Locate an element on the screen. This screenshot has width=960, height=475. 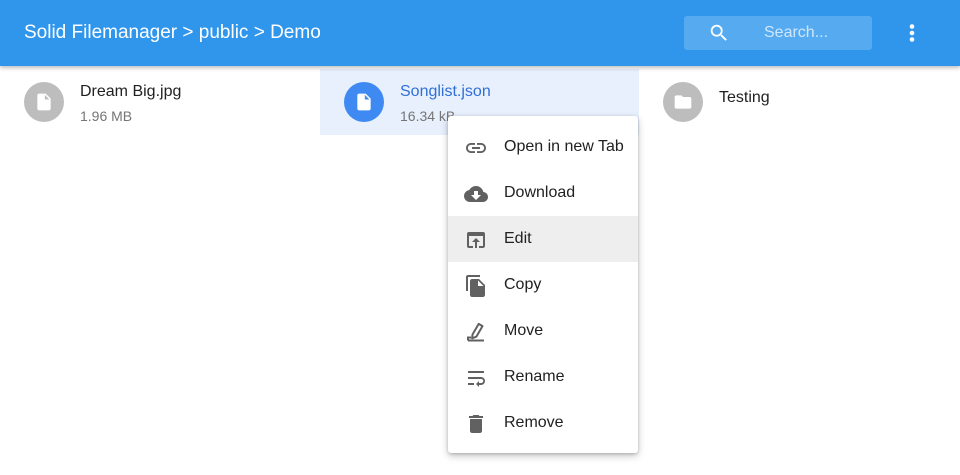
cloud-download-icon is located at coordinates (476, 194).